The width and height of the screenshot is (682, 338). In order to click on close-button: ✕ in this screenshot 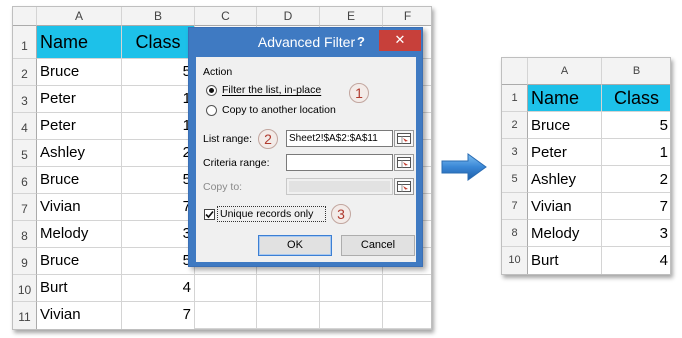, I will do `click(400, 40)`.